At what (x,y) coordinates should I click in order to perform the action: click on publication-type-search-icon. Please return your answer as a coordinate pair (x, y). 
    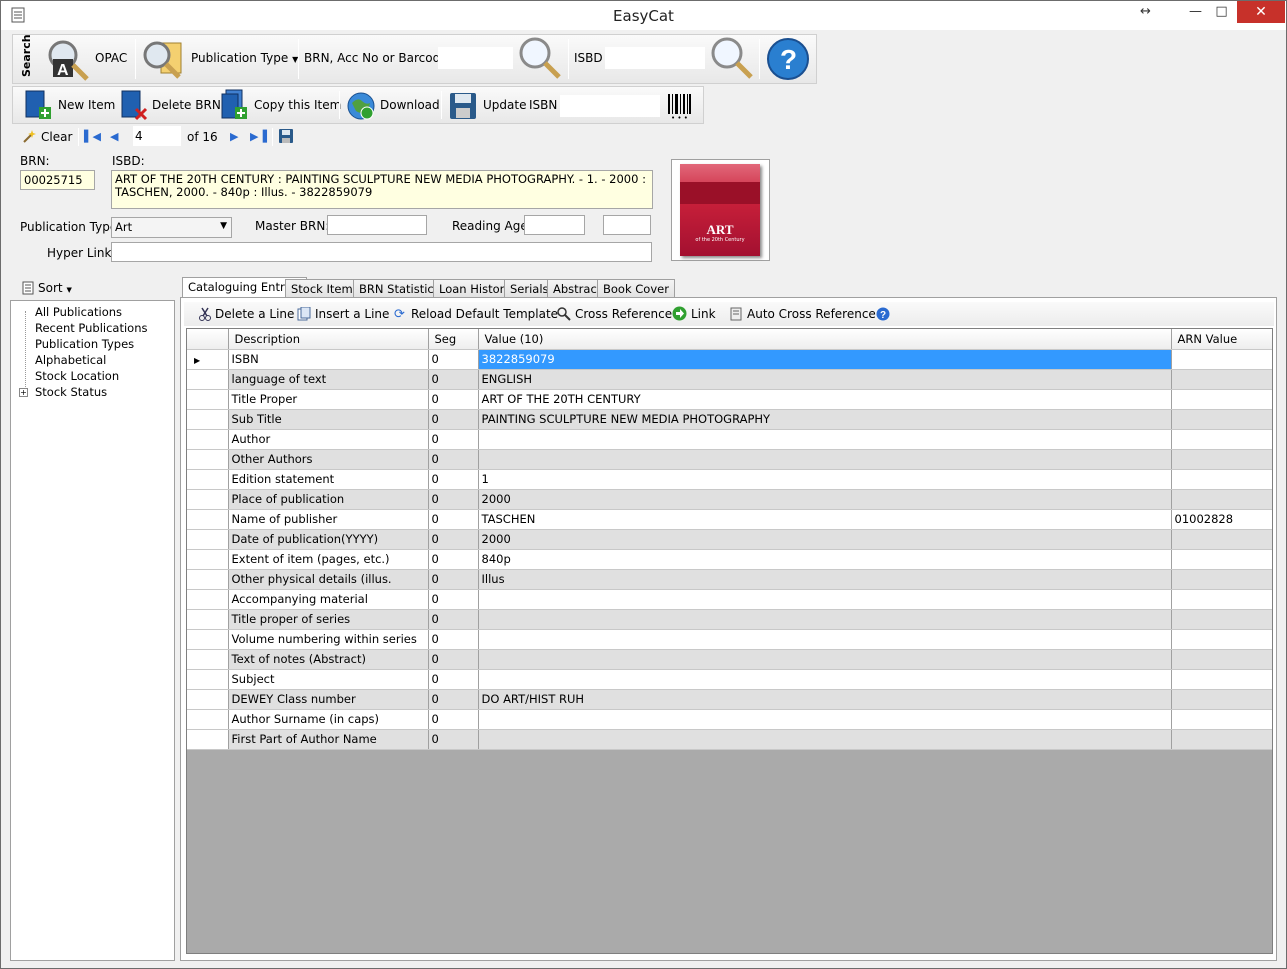
    Looking at the image, I should click on (163, 60).